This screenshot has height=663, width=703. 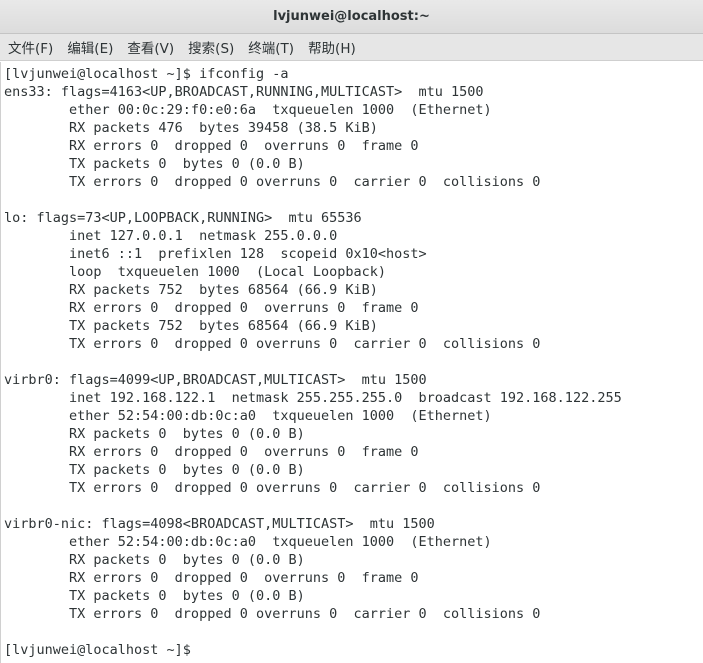 I want to click on terminal-line: RX packets 476 bytes 39458 (38.5 KiB), so click(x=191, y=128).